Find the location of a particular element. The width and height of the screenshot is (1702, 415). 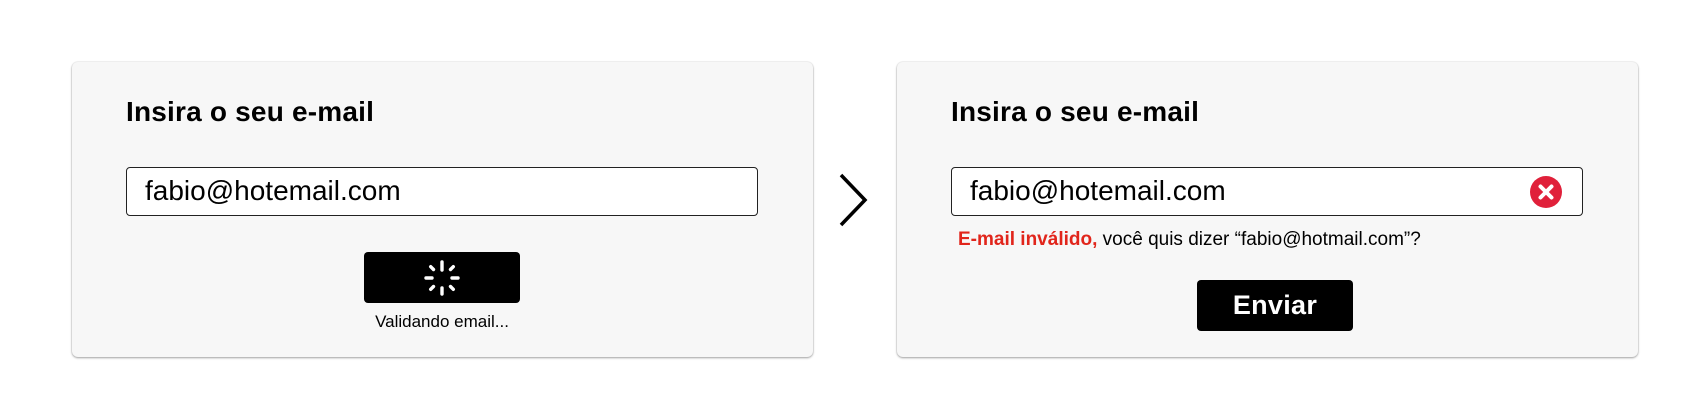

error-label: E-mail inválido, is located at coordinates (1028, 239).